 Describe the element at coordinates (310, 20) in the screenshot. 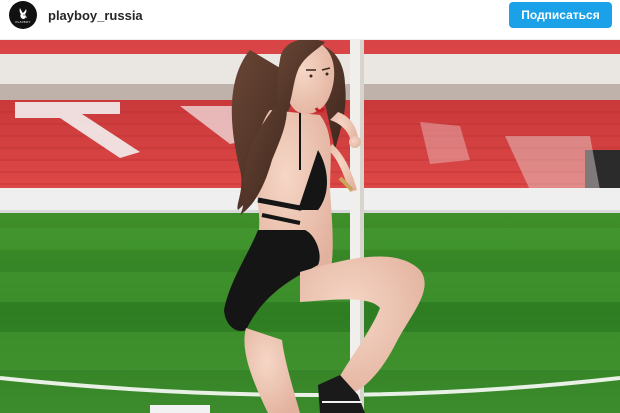

I see `post-header: PLAYBOY playboy_russia Подписаться` at that location.